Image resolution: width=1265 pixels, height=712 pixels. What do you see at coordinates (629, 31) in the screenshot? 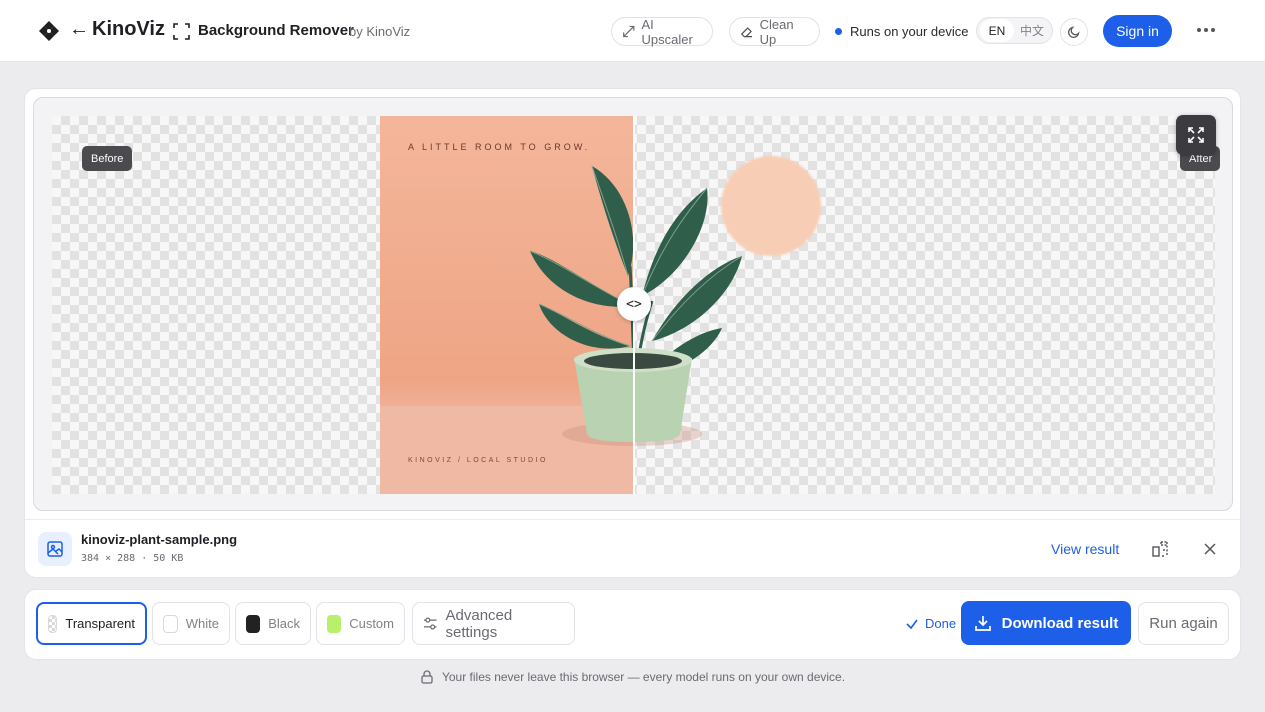
I see `expand-arrows-icon` at bounding box center [629, 31].